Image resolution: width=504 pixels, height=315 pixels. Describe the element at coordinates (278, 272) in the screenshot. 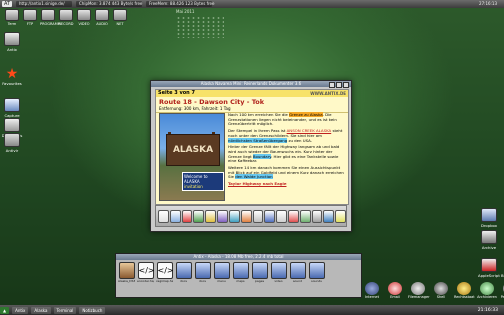

I see `file-item: video` at that location.